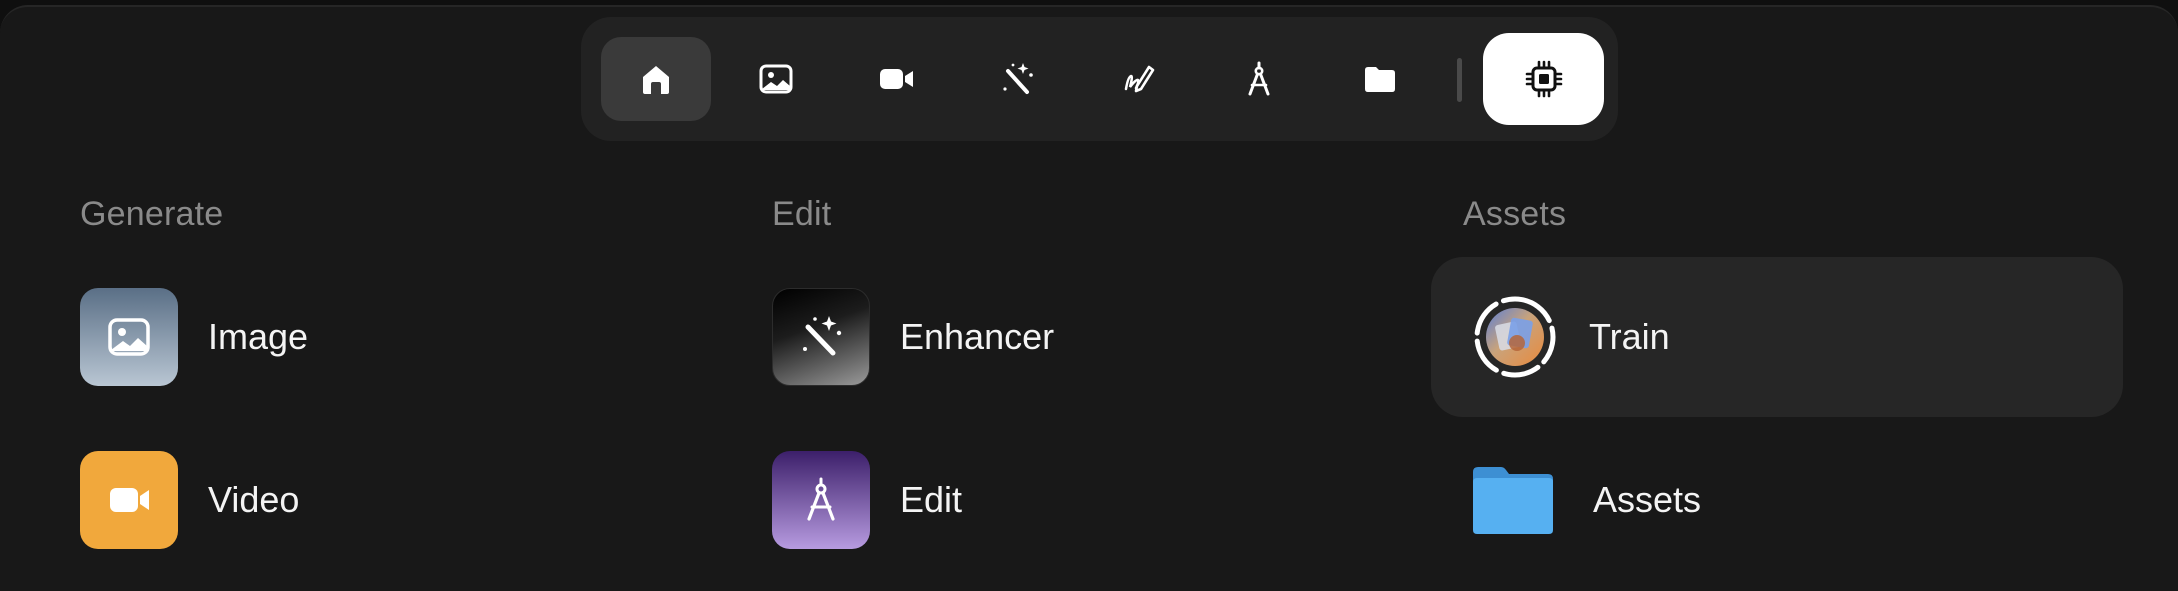 The height and width of the screenshot is (591, 2178). I want to click on menu-item-enhancer: Enhancer, so click(1072, 337).